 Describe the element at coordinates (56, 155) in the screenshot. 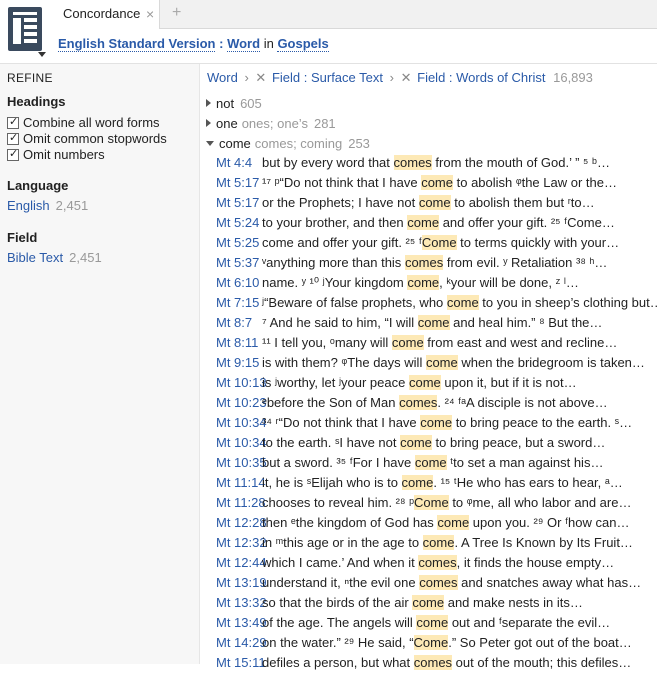

I see `omit-numbers-checkbox: Omit numbers` at that location.